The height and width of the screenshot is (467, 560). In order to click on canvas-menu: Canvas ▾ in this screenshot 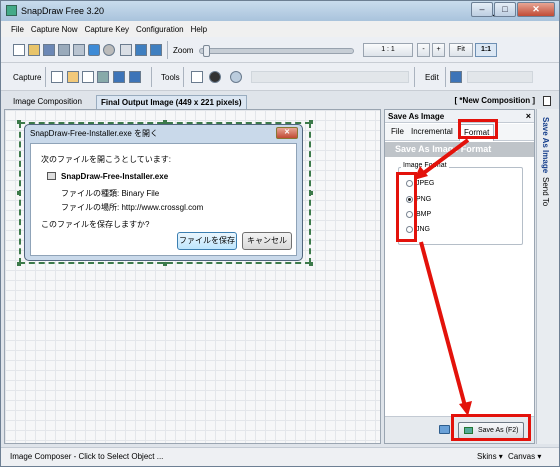, I will do `click(524, 456)`.